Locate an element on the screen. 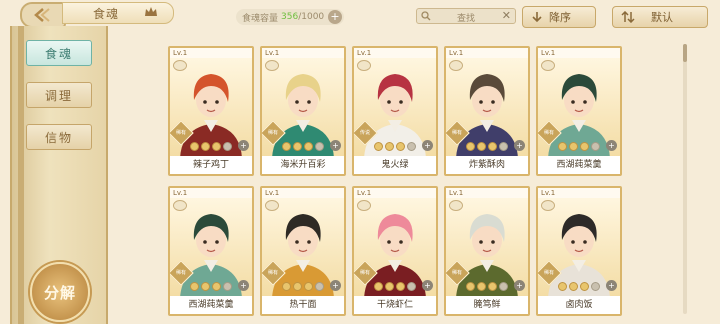 Image resolution: width=720 pixels, height=324 pixels. character-name: 海米升百彩 is located at coordinates (303, 165).